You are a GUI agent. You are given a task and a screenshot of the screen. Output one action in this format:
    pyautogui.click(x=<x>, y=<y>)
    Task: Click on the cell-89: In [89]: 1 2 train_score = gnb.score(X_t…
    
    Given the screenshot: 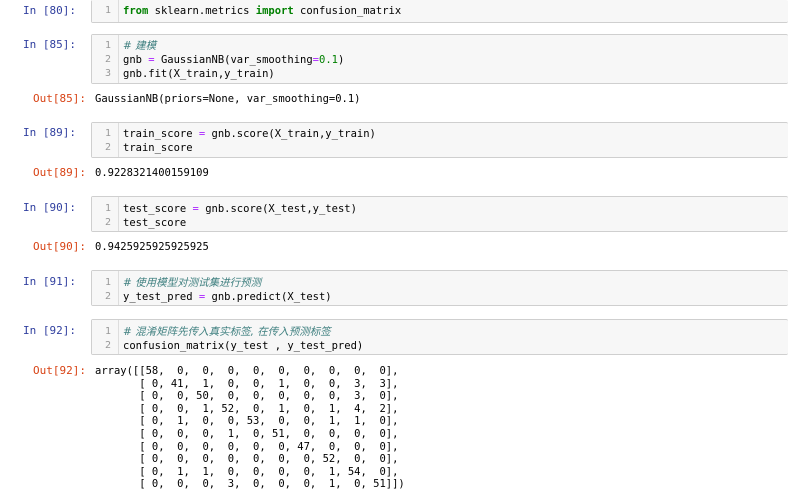 What is the action you would take?
    pyautogui.click(x=394, y=153)
    